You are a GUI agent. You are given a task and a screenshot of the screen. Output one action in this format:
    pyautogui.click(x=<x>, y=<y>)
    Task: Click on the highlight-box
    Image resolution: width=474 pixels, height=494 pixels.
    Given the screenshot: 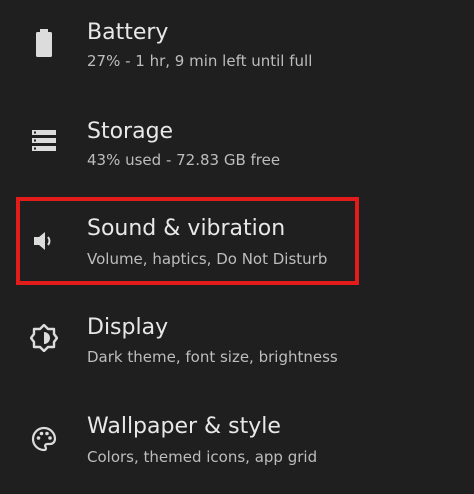 What is the action you would take?
    pyautogui.click(x=187, y=241)
    